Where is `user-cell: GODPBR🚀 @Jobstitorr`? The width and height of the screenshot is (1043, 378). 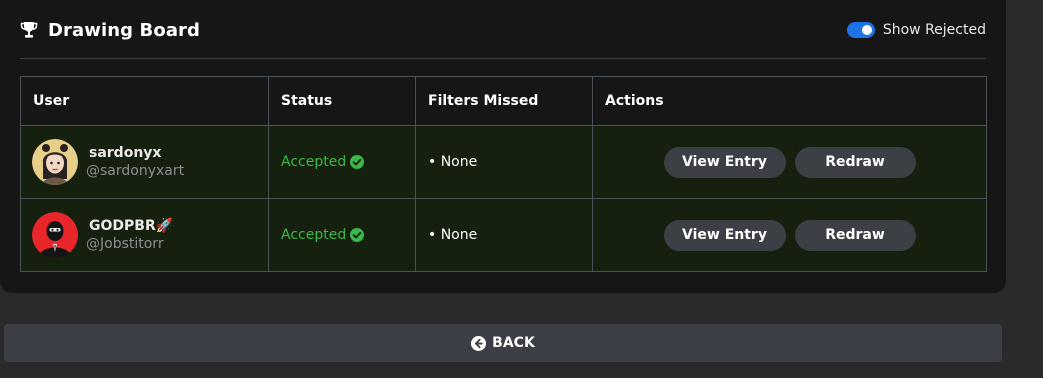
user-cell: GODPBR🚀 @Jobstitorr is located at coordinates (144, 235).